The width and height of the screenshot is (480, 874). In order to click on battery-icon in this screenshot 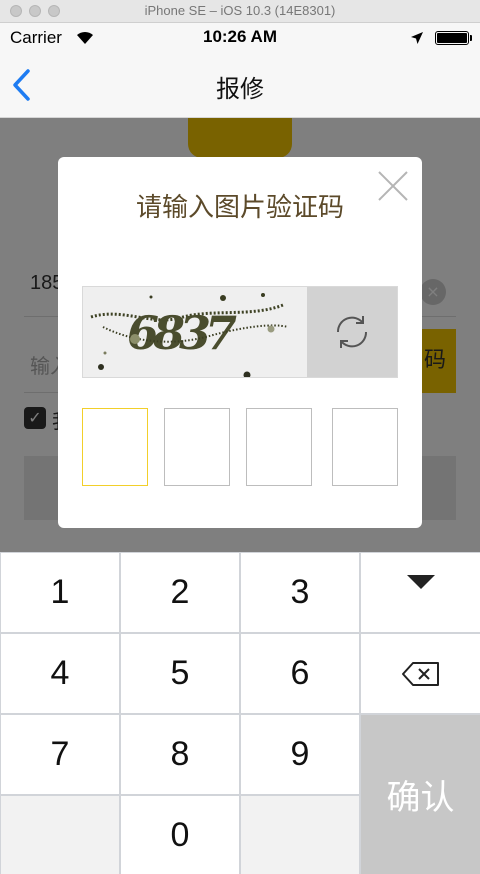, I will do `click(453, 38)`.